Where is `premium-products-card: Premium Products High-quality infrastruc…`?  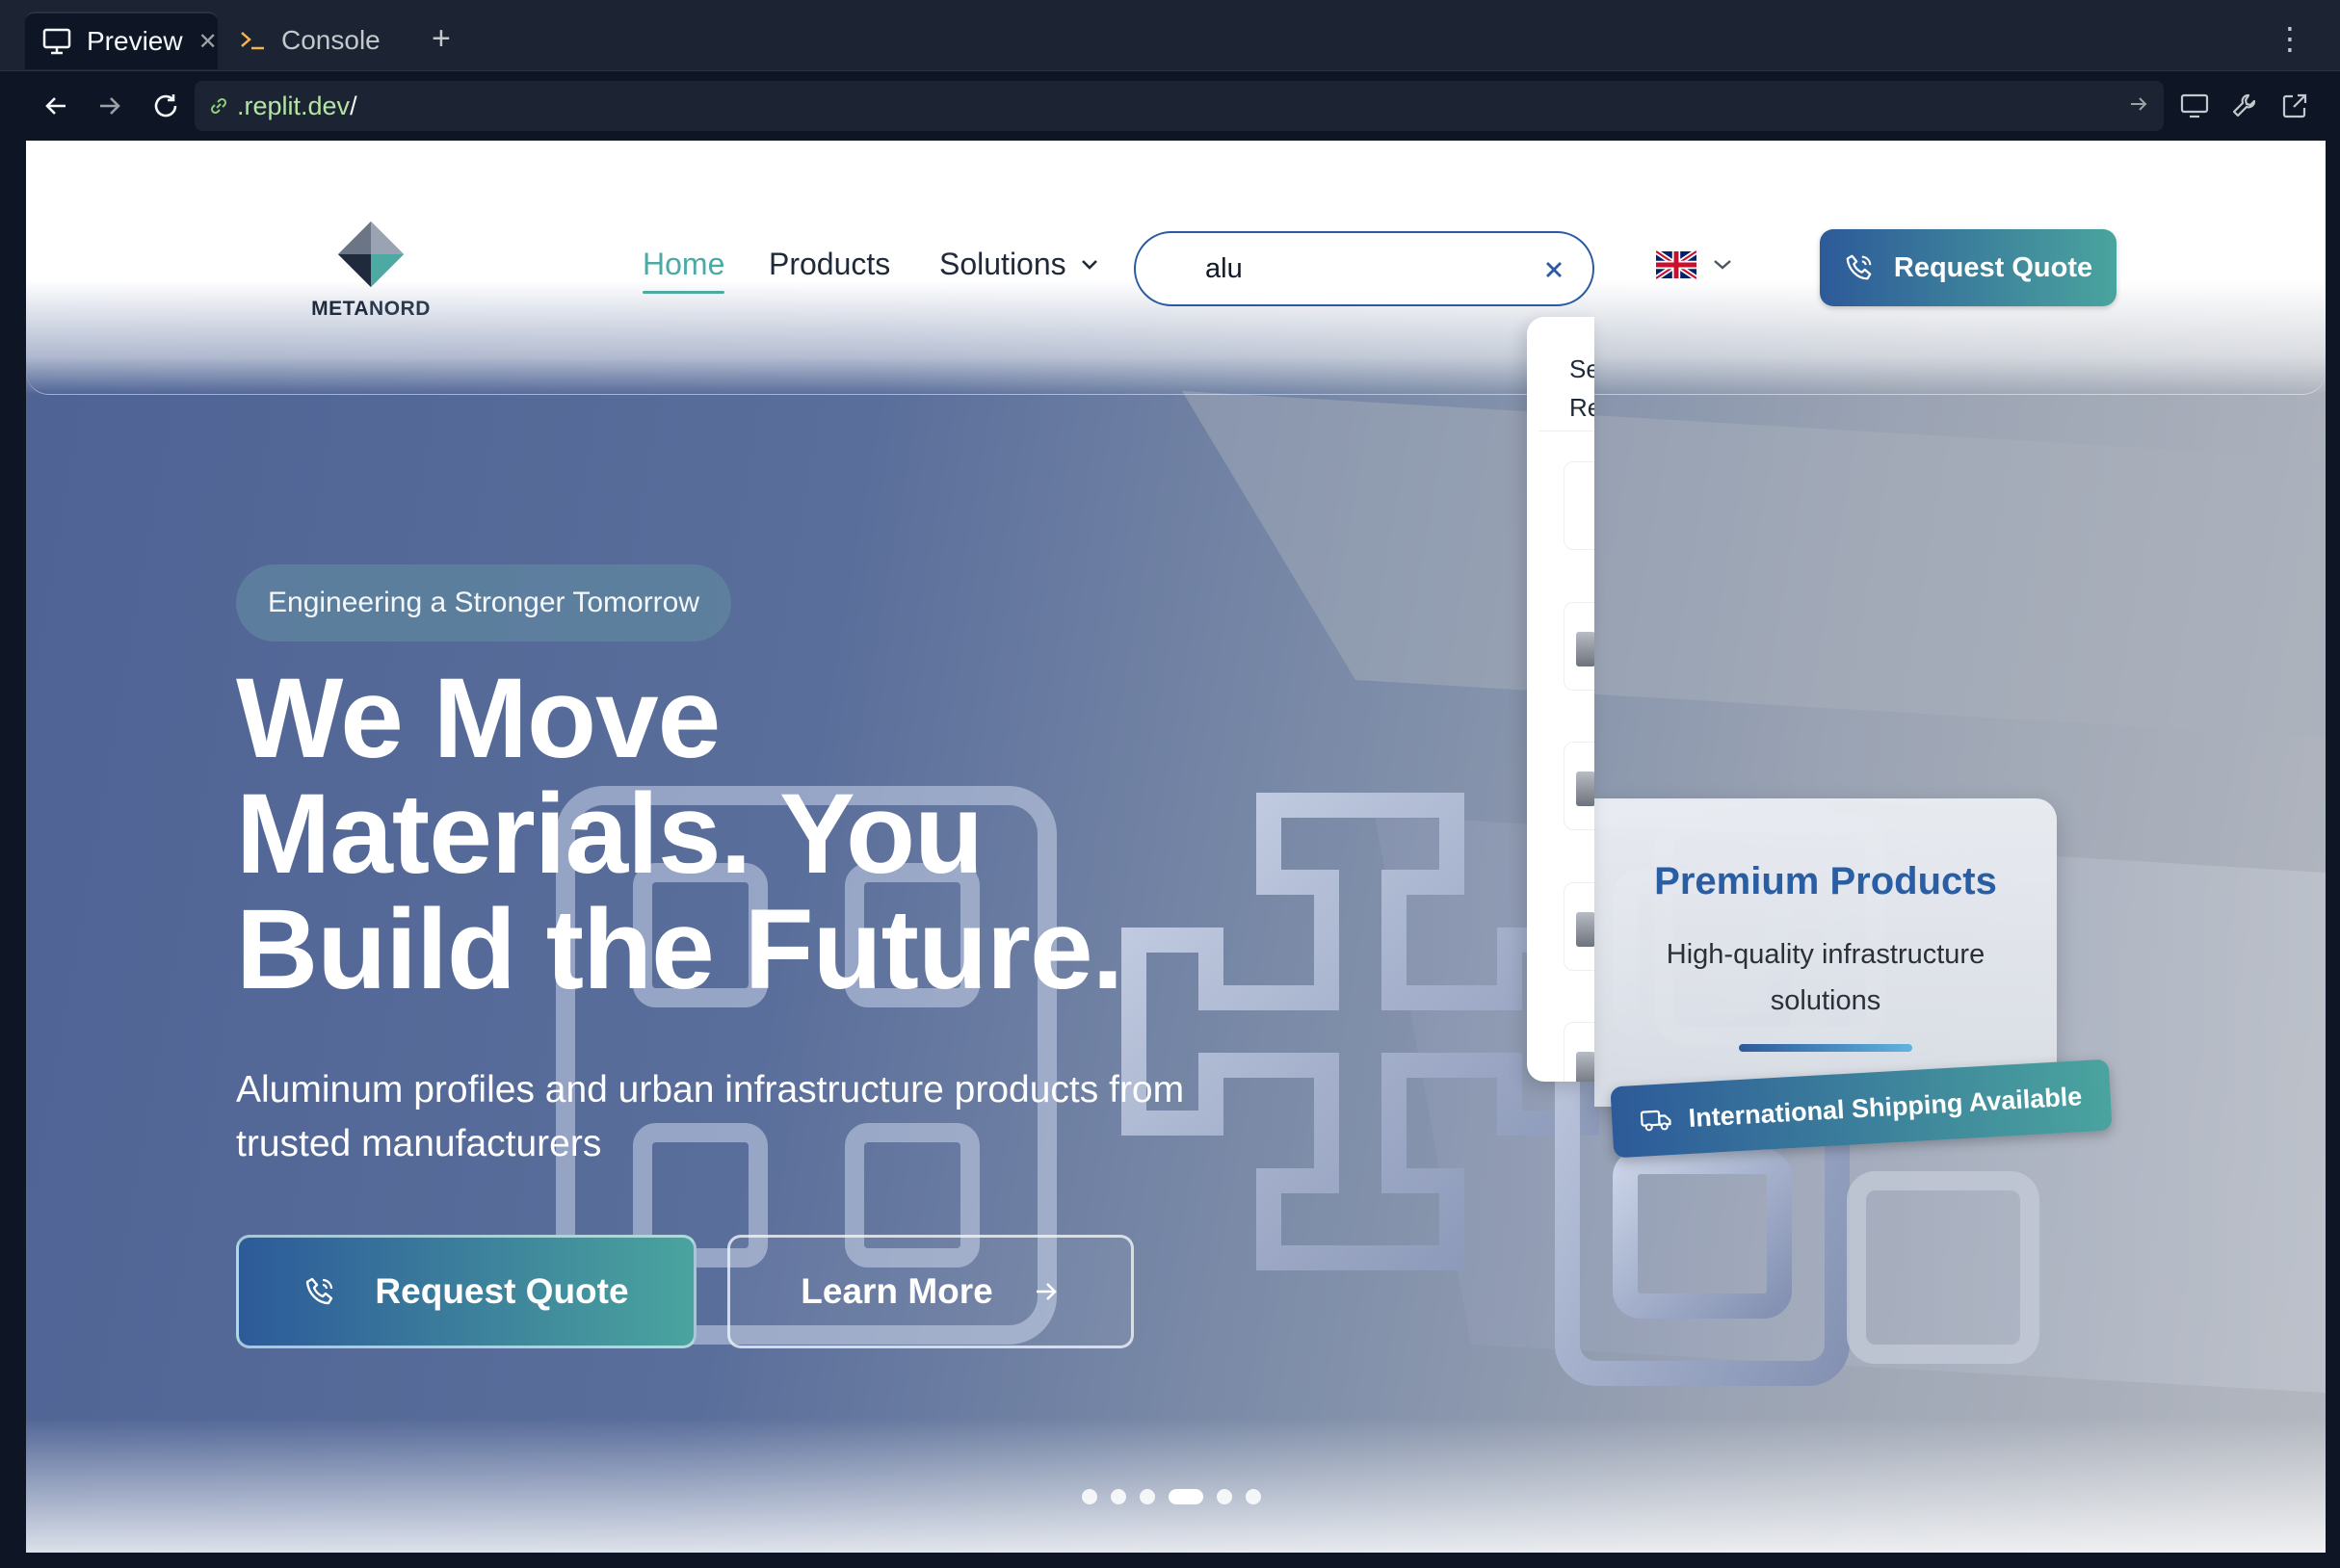 premium-products-card: Premium Products High-quality infrastruc… is located at coordinates (1825, 952).